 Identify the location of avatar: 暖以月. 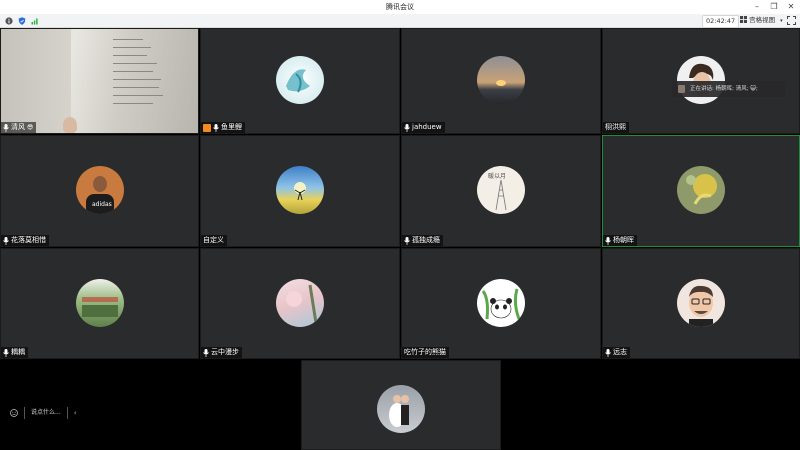
(501, 190).